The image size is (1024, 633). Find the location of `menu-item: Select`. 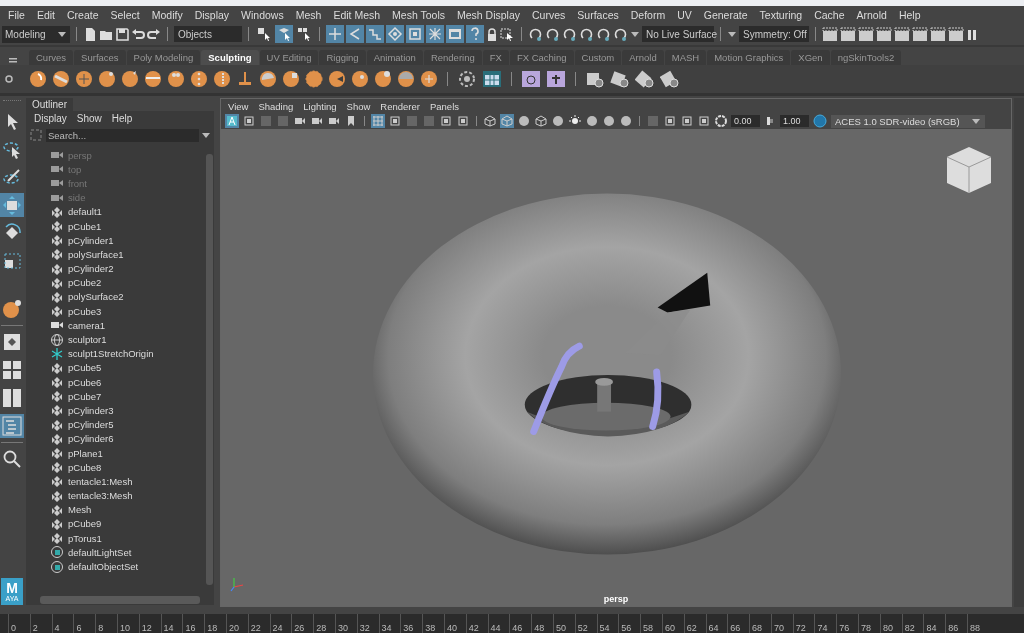

menu-item: Select is located at coordinates (125, 14).